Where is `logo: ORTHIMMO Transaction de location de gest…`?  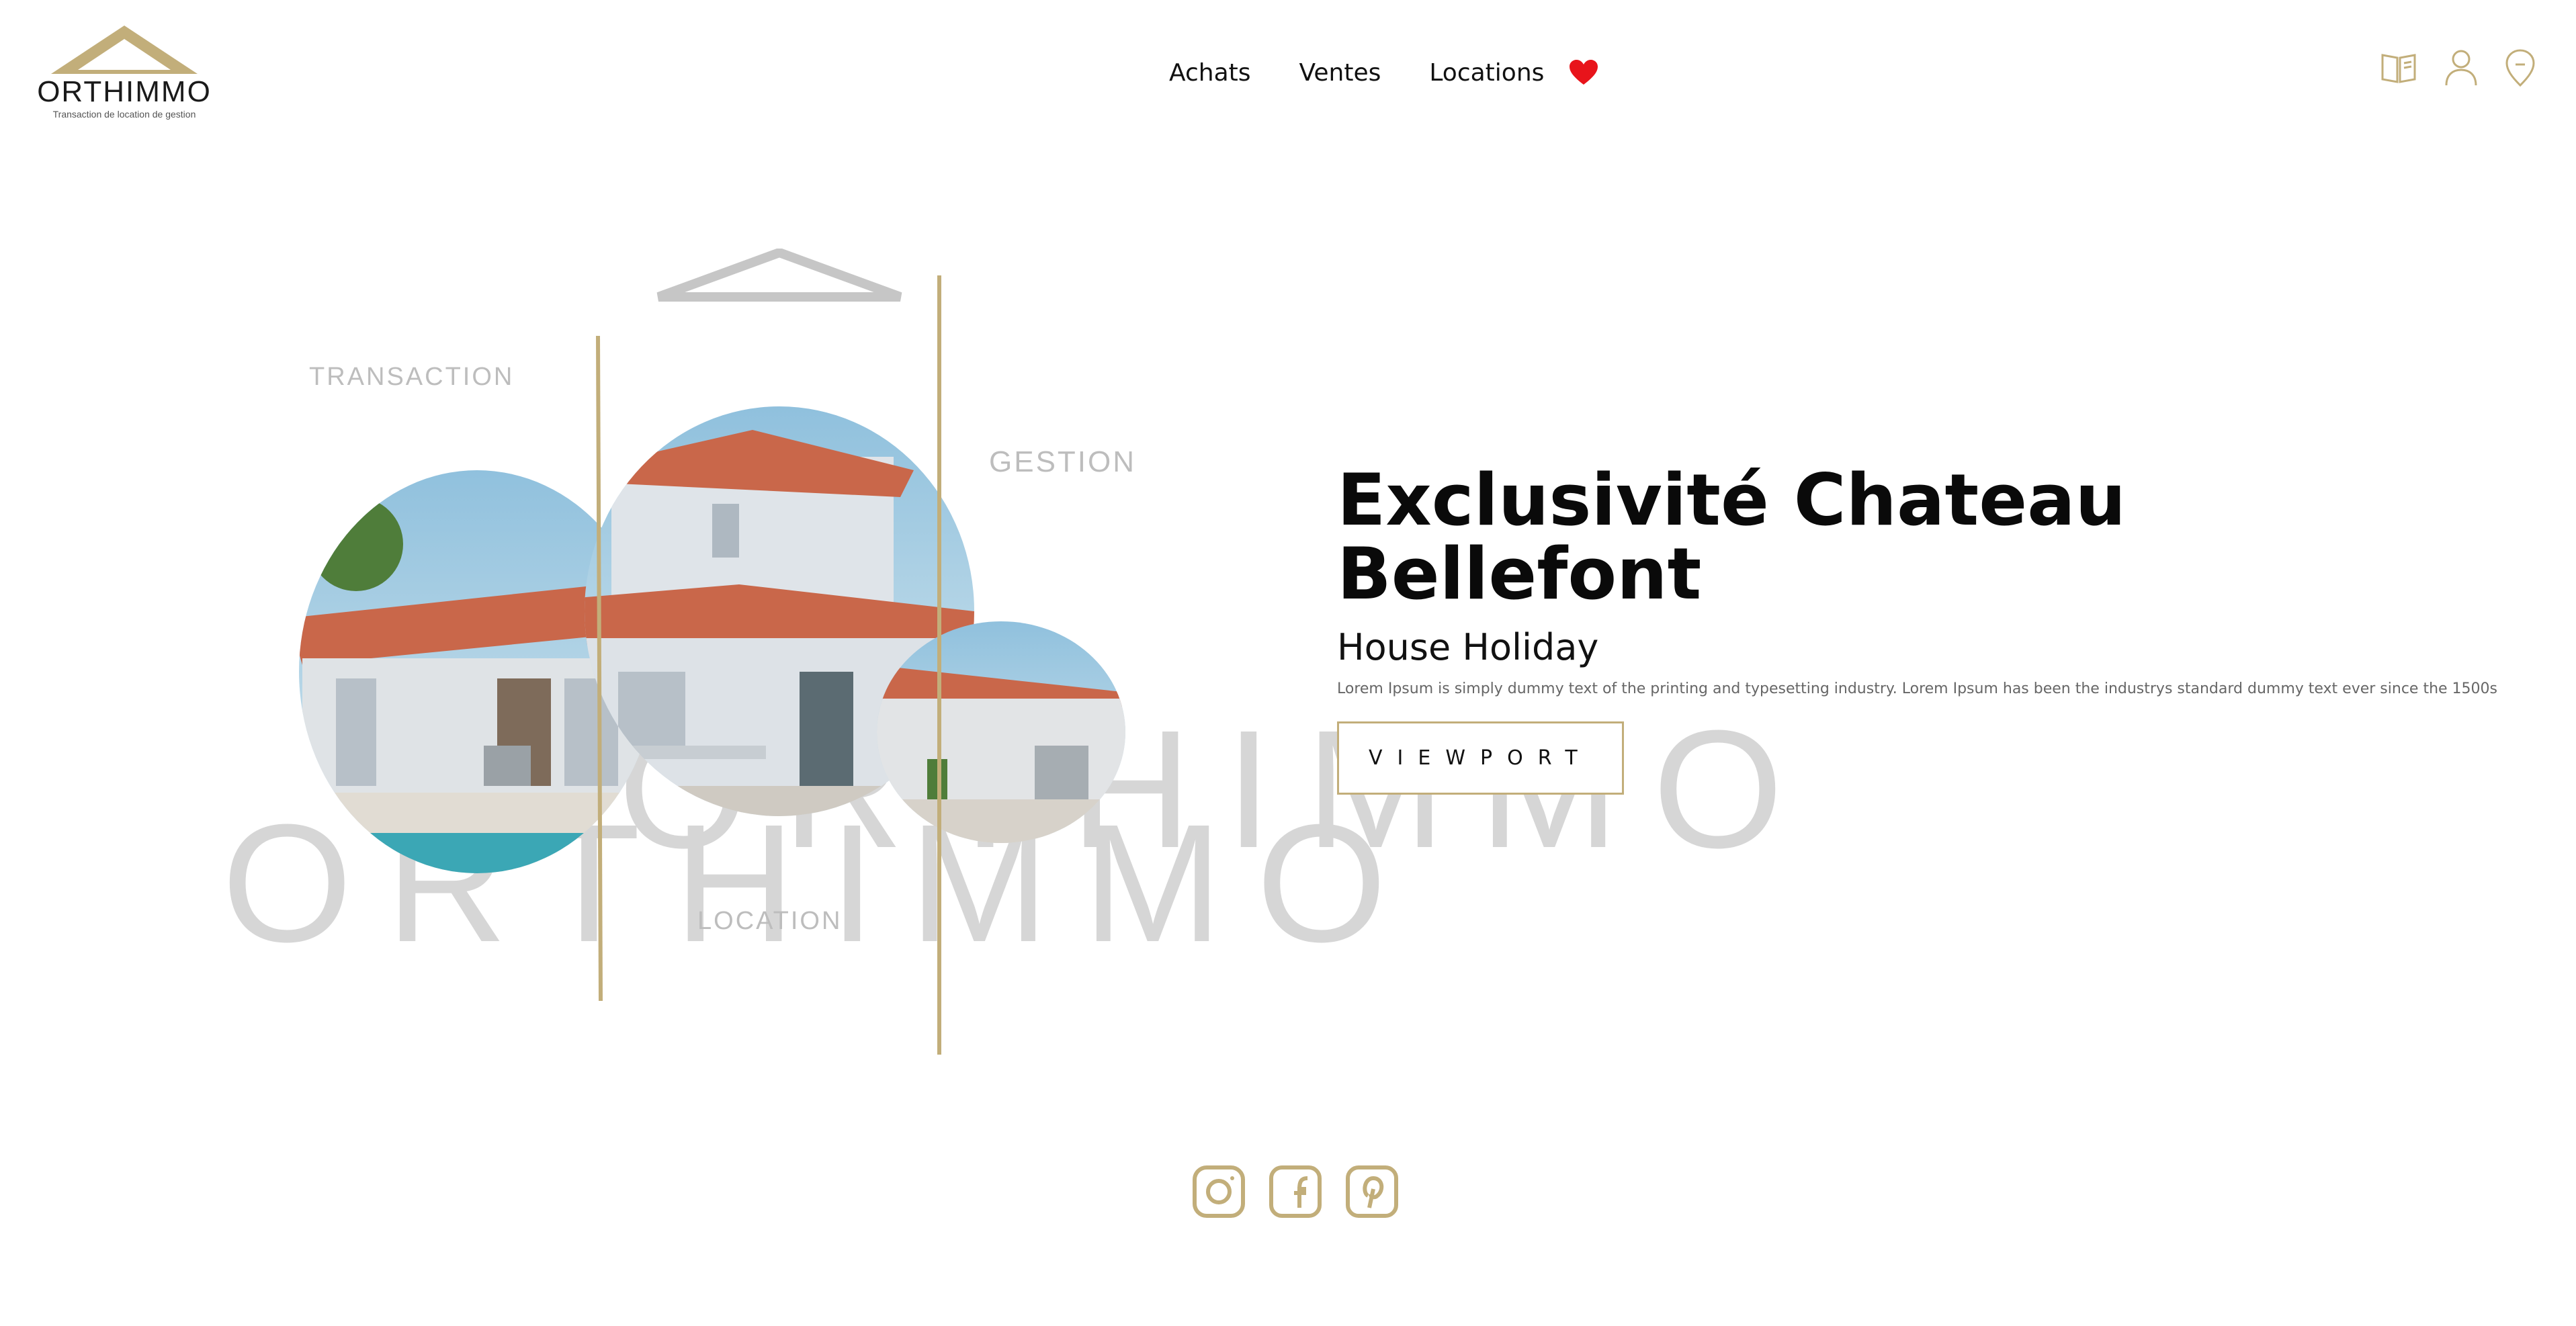 logo: ORTHIMMO Transaction de location de gest… is located at coordinates (125, 73).